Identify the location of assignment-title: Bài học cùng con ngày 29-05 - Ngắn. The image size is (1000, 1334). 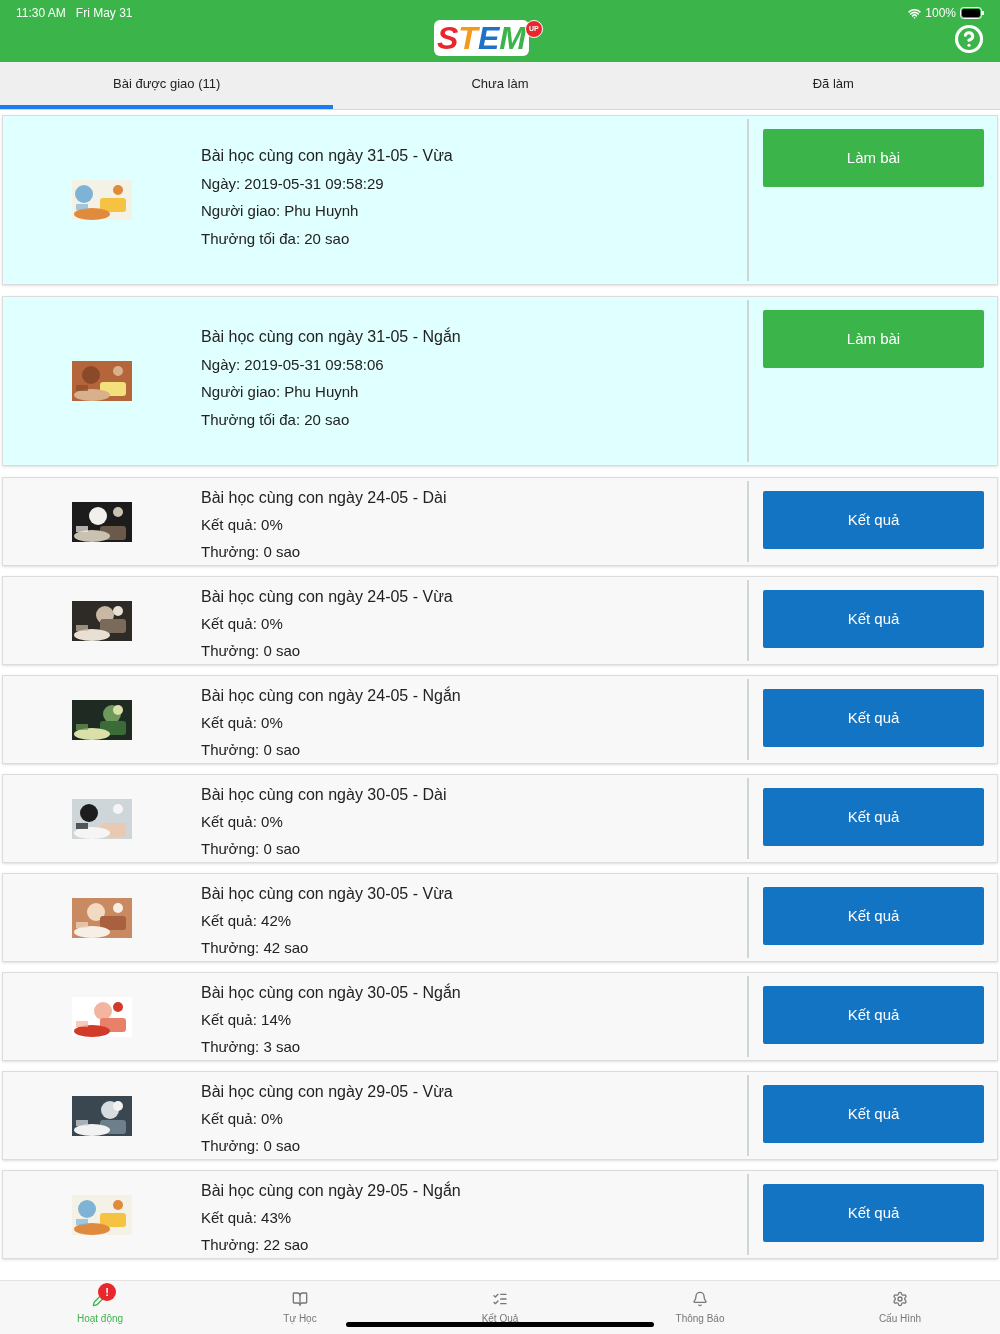
(331, 1190).